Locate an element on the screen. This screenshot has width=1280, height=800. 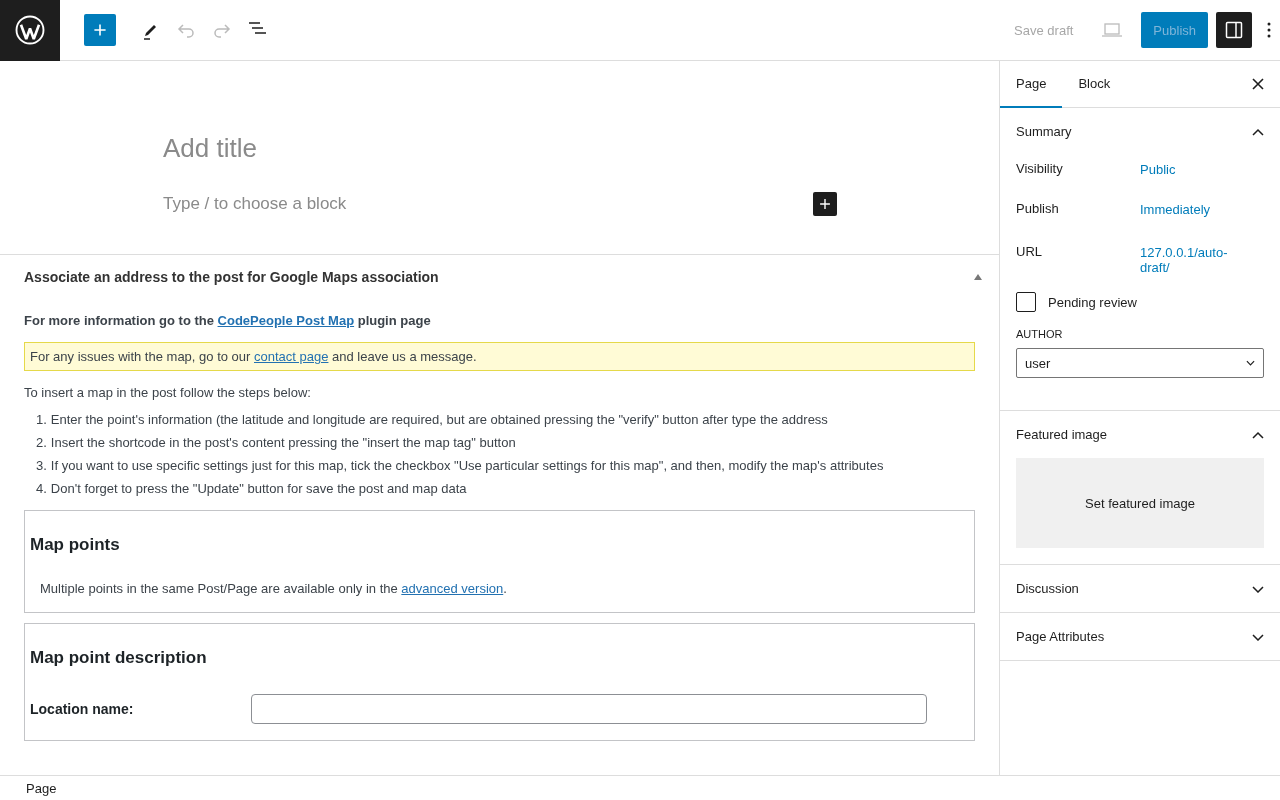
panel-title: Featured image is located at coordinates (1062, 434).